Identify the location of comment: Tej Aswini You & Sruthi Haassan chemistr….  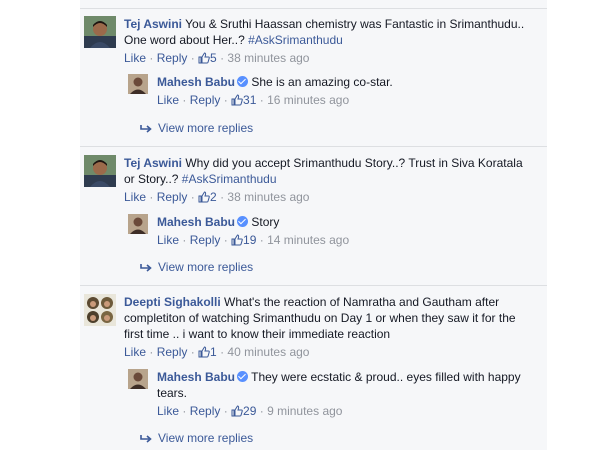
(314, 41).